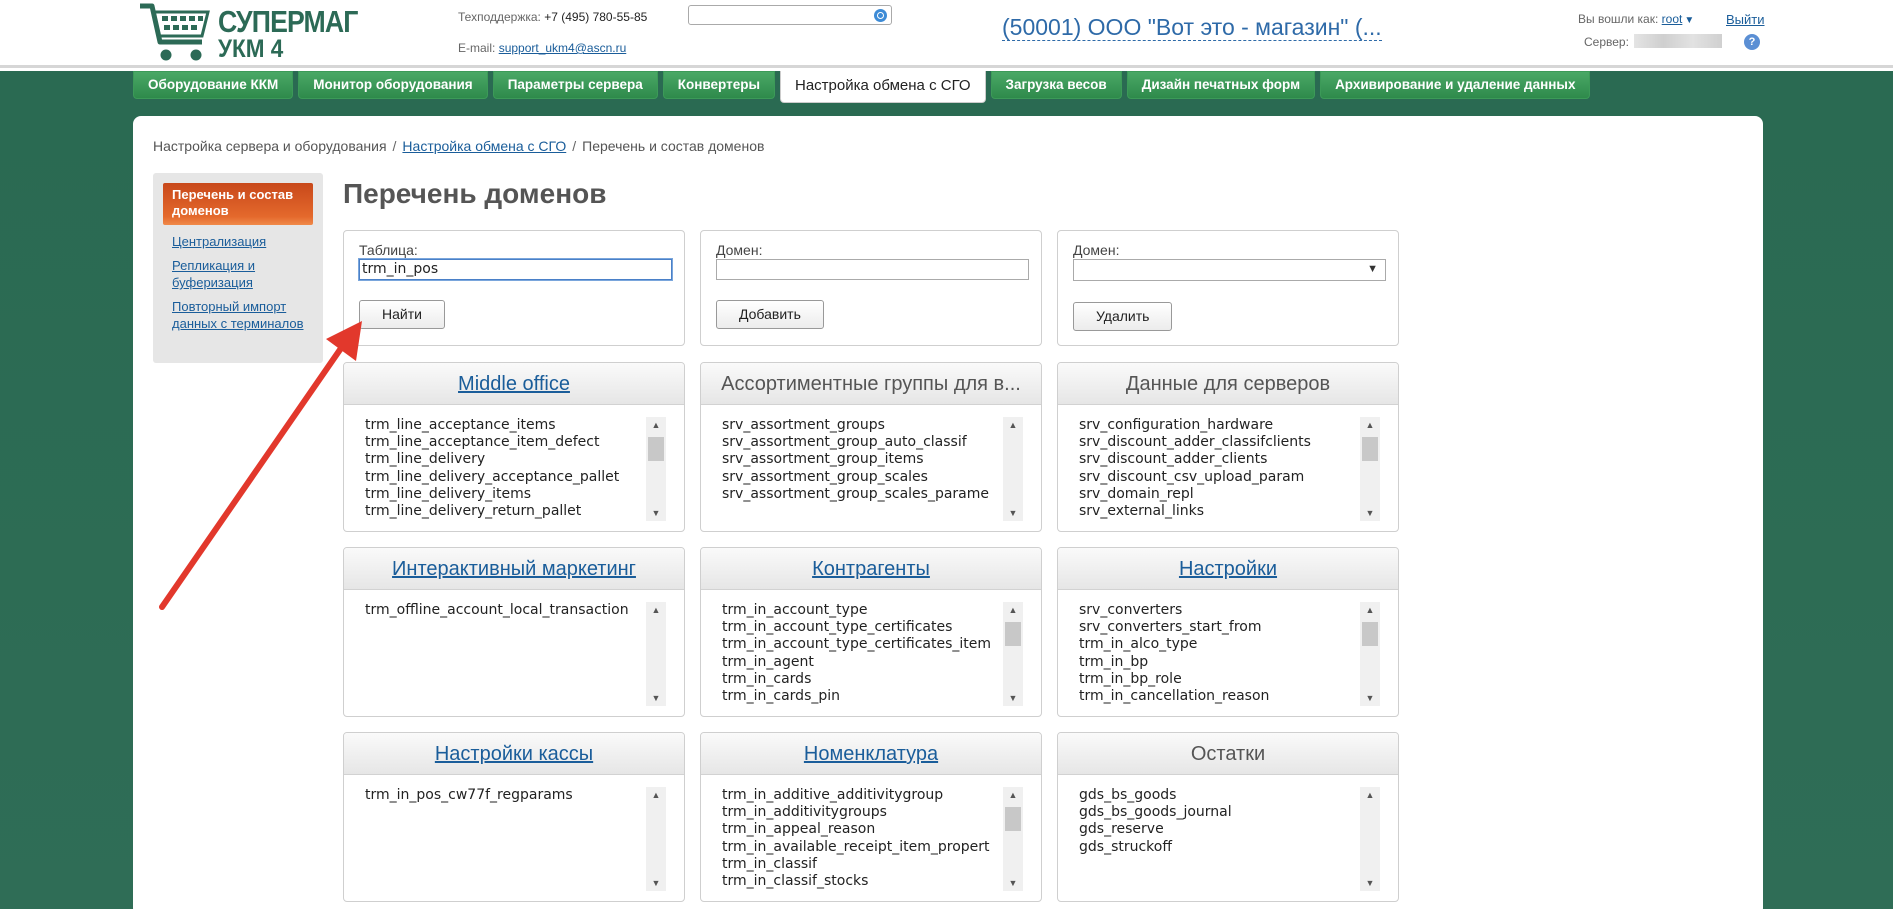 The height and width of the screenshot is (909, 1893). Describe the element at coordinates (1217, 795) in the screenshot. I see `list-item: gds_bs_goods` at that location.